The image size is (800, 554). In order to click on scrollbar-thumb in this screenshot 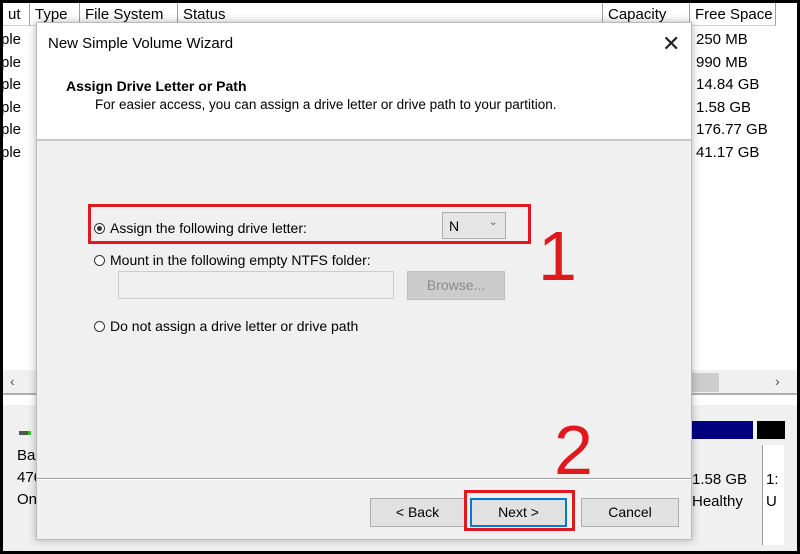, I will do `click(704, 382)`.